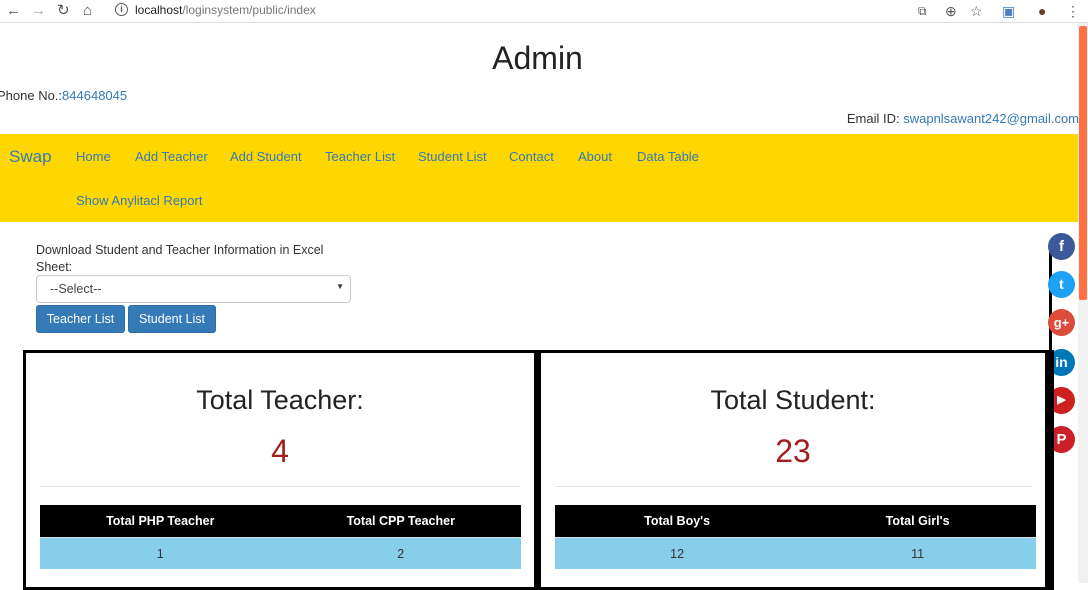 This screenshot has height=590, width=1088. What do you see at coordinates (63, 11) in the screenshot?
I see `reload-icon: ↻` at bounding box center [63, 11].